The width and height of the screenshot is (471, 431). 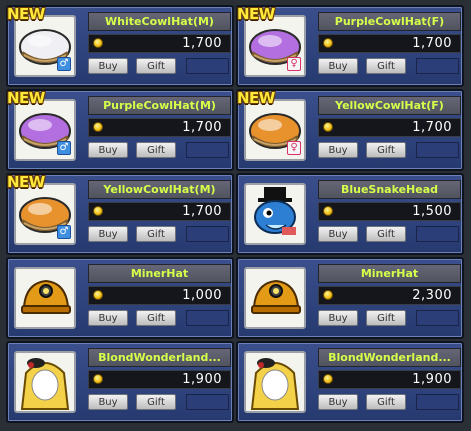 I want to click on item-price: 1,000, so click(x=202, y=295).